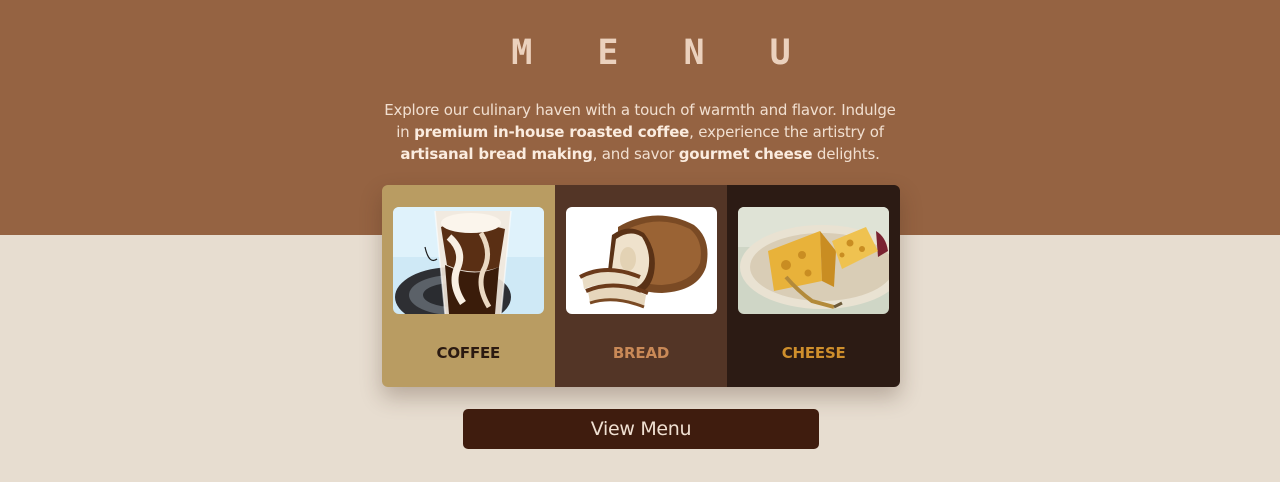 This screenshot has height=482, width=1280. What do you see at coordinates (641, 353) in the screenshot?
I see `category-label-bread: BREAD` at bounding box center [641, 353].